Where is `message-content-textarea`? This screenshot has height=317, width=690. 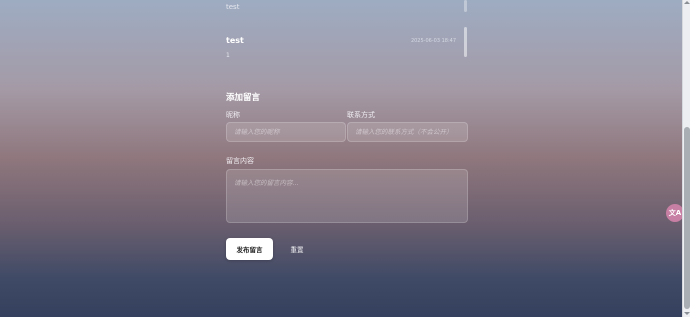 message-content-textarea is located at coordinates (347, 196).